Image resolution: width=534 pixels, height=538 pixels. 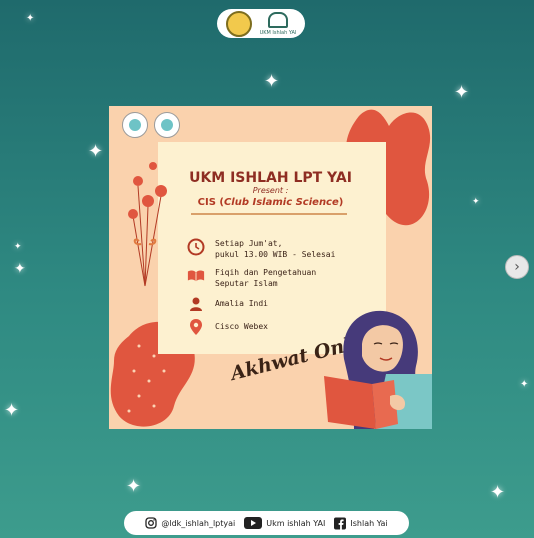 What do you see at coordinates (270, 190) in the screenshot?
I see `poster-present: Present :` at bounding box center [270, 190].